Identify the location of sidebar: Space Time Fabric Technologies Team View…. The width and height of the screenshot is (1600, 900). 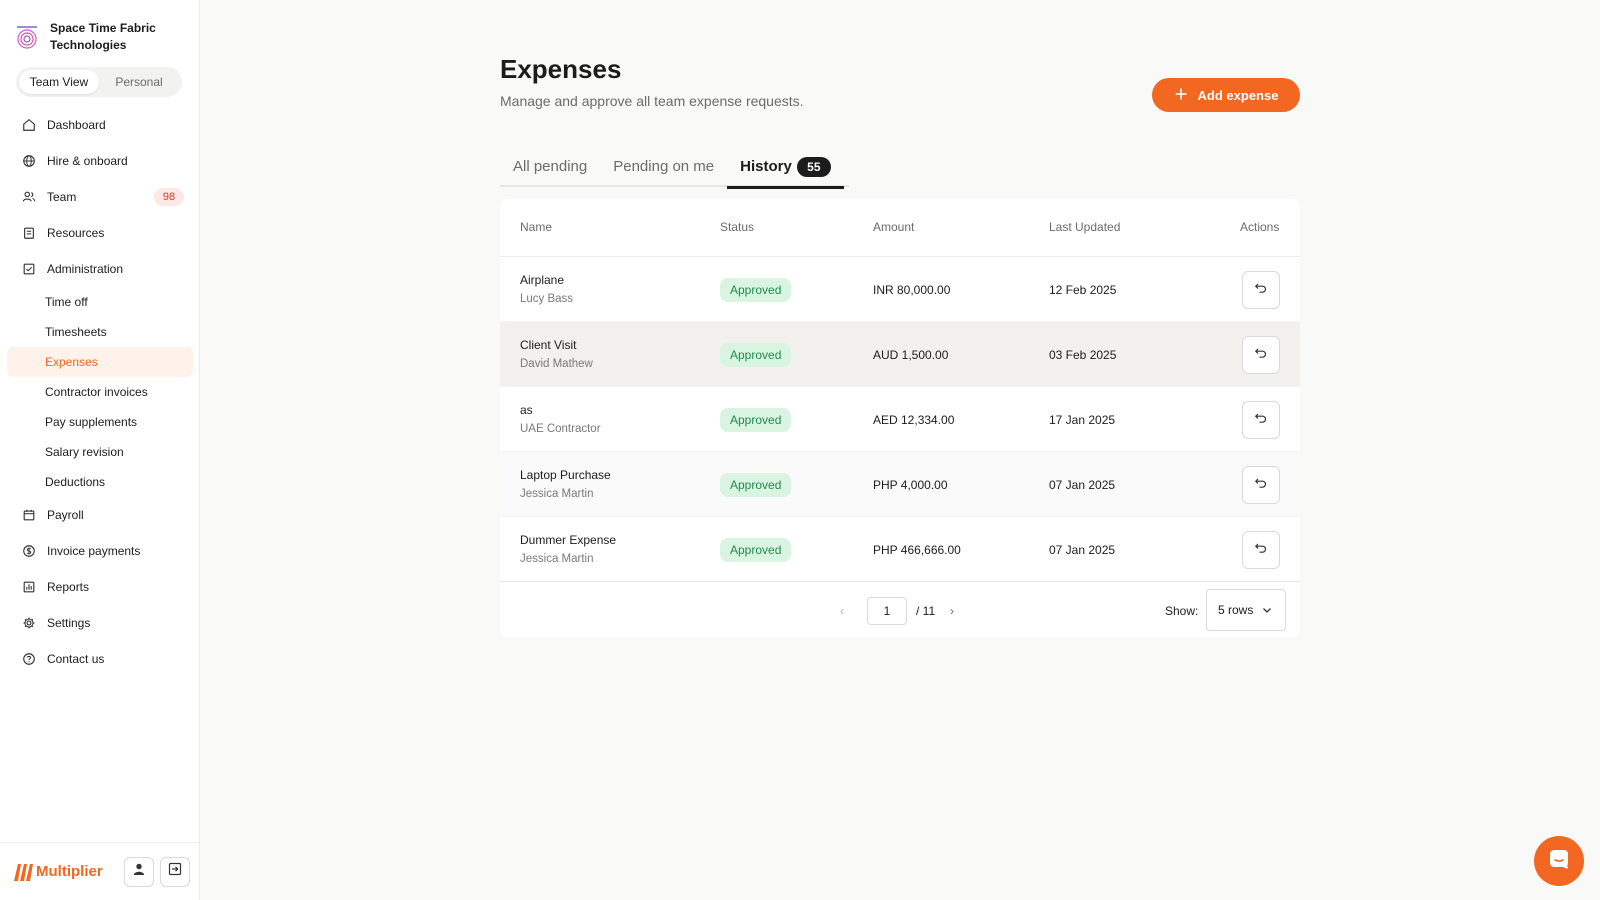
(100, 450).